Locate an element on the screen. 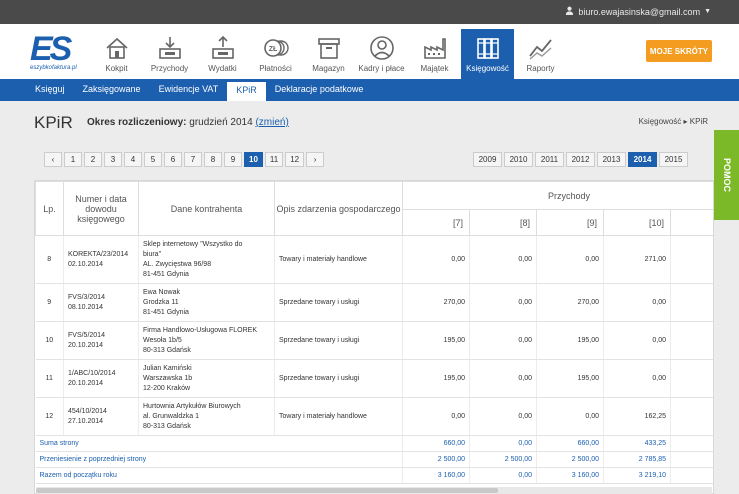 Image resolution: width=739 pixels, height=494 pixels. kontrahent-line: al. Grunwaldzka 1 is located at coordinates (171, 416).